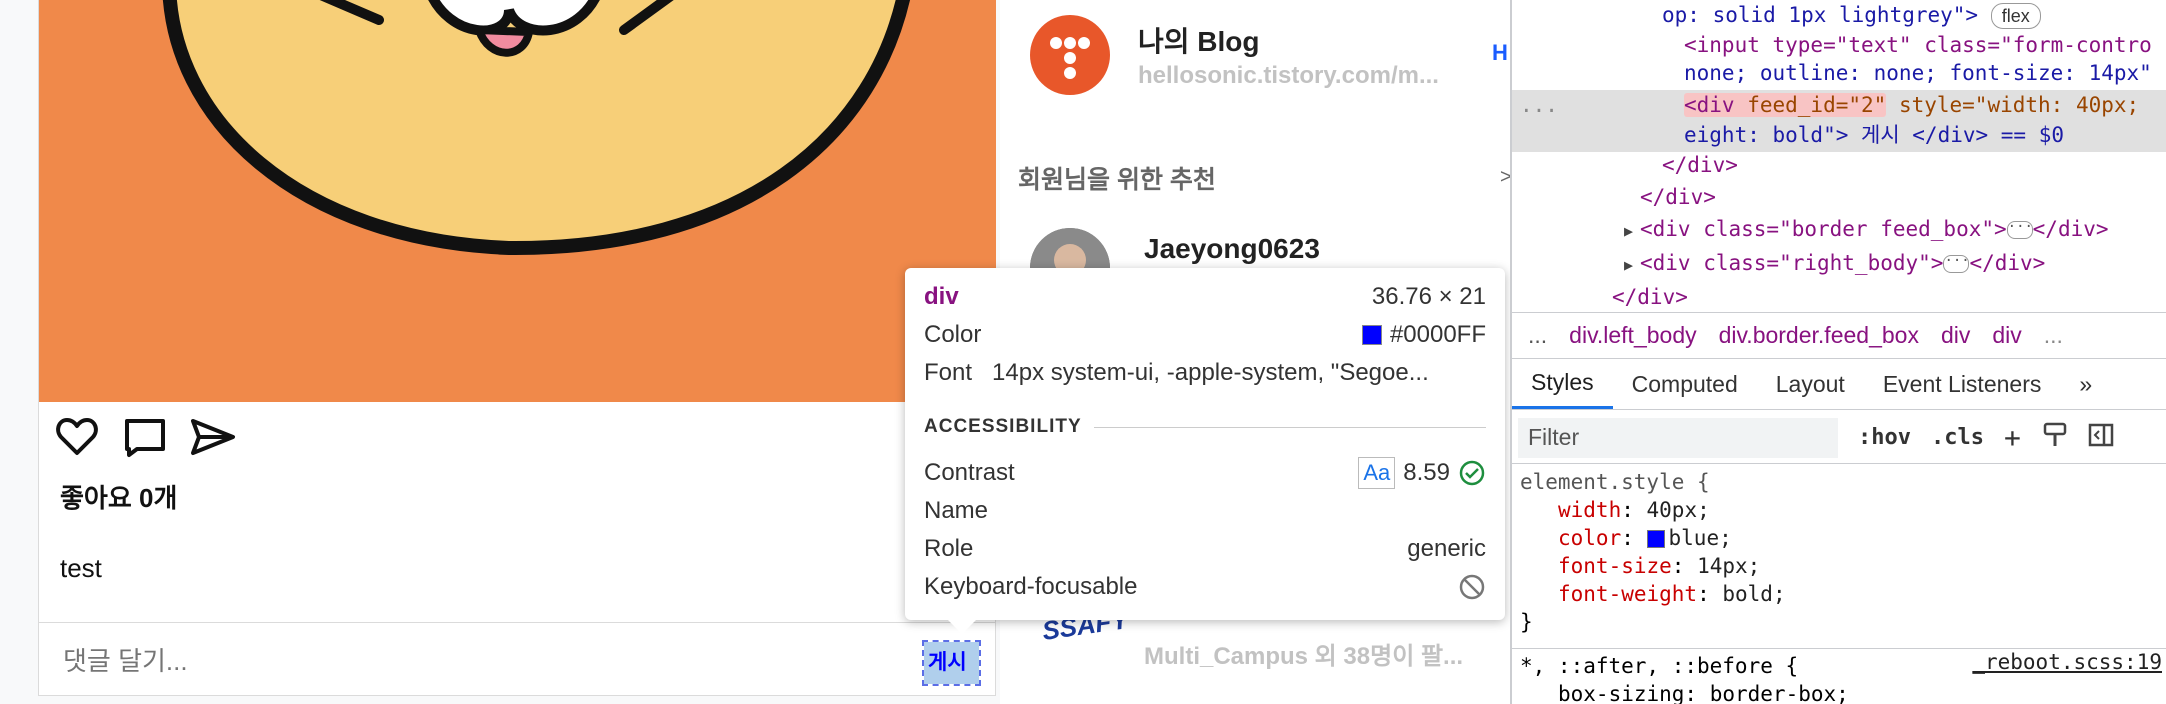  What do you see at coordinates (1446, 548) in the screenshot?
I see `tooltip-role-value: generic` at bounding box center [1446, 548].